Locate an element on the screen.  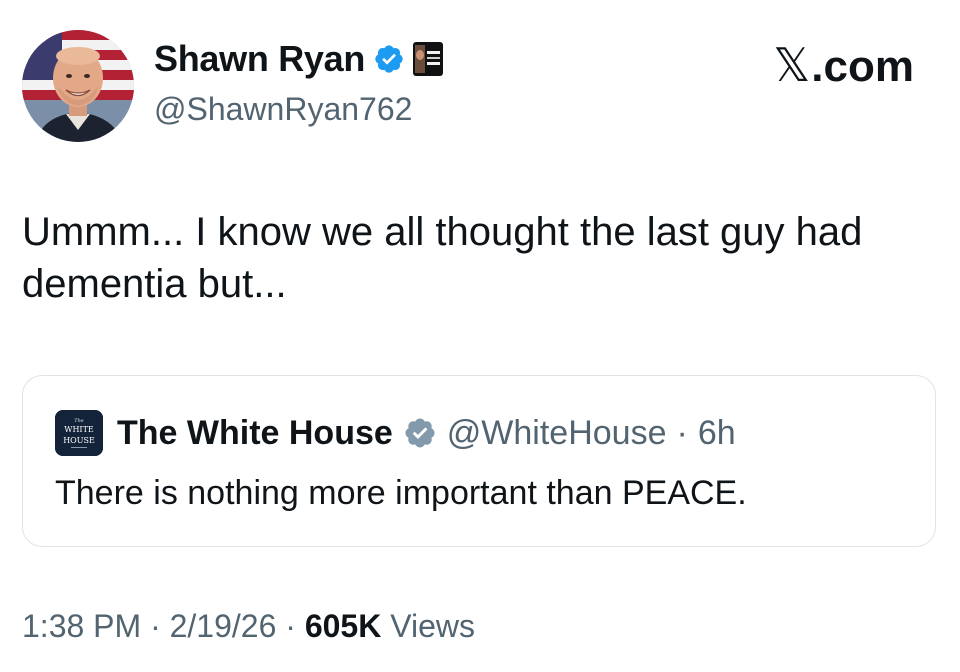
author-display-name: Shawn Ryan is located at coordinates (259, 59).